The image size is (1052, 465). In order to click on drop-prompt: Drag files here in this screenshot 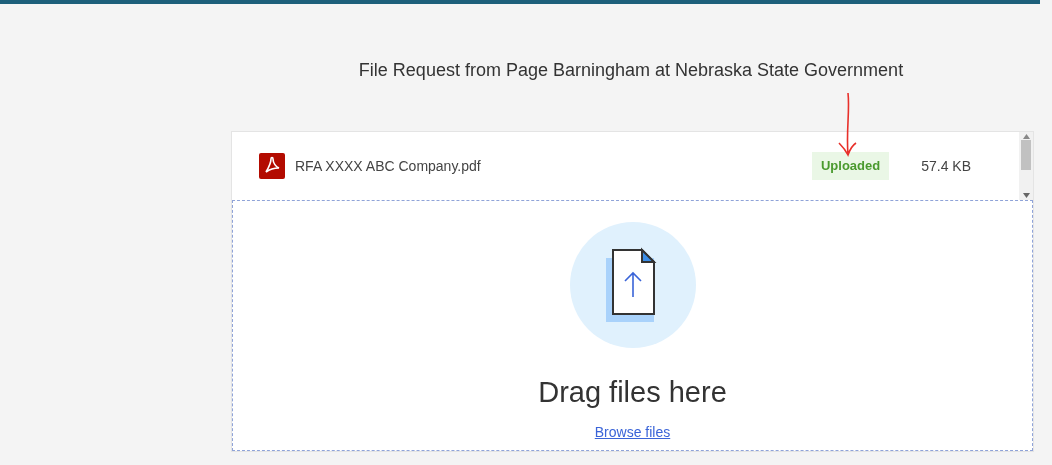, I will do `click(632, 392)`.